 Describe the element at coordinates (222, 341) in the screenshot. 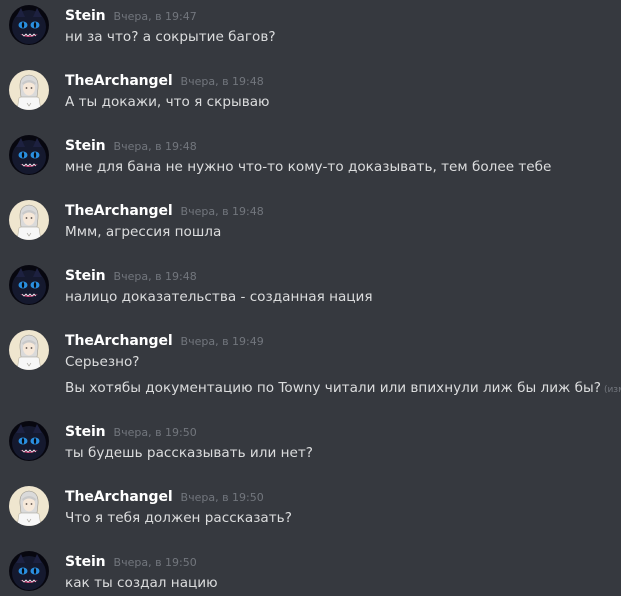

I see `timestamp: Вчера, в 19:49` at that location.